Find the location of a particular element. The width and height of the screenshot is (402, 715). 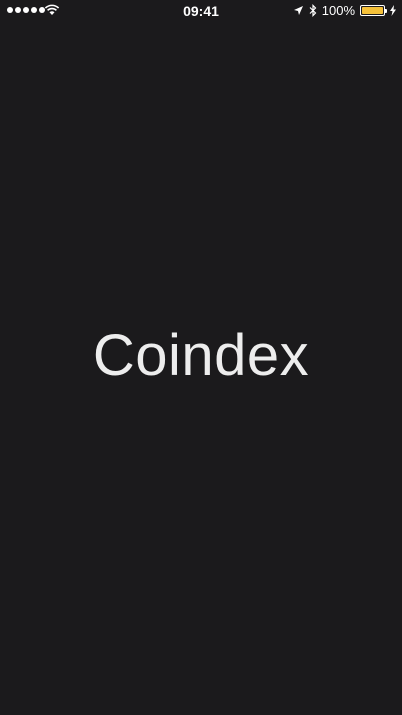

app-title: Coindex is located at coordinates (201, 355).